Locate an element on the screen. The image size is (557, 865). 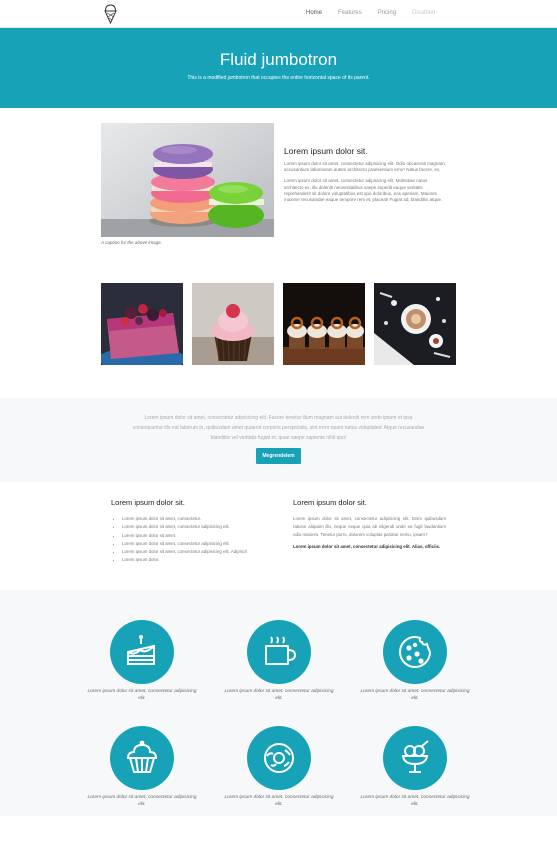
cupcake-icon is located at coordinates (142, 756).